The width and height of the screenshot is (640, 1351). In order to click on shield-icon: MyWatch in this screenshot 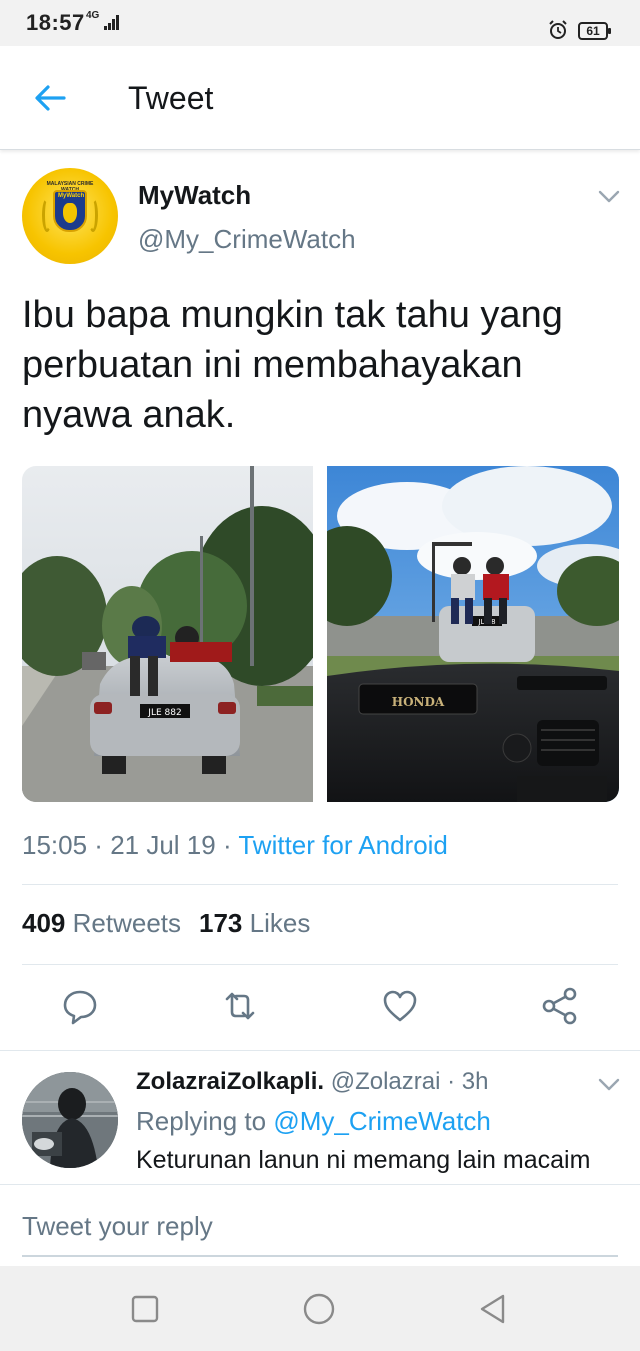, I will do `click(70, 211)`.